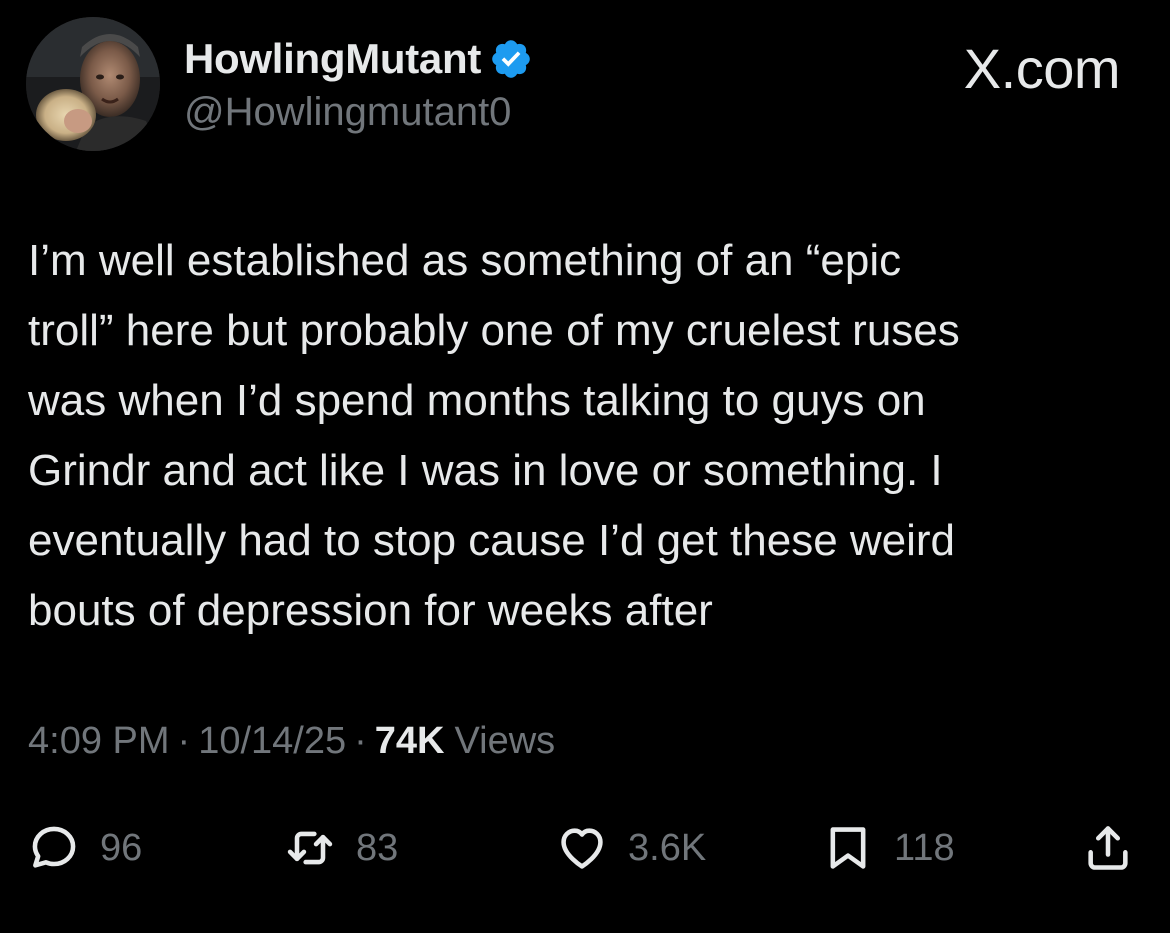 Image resolution: width=1170 pixels, height=933 pixels. I want to click on action-bar: 96 83 3.6K 118, so click(585, 848).